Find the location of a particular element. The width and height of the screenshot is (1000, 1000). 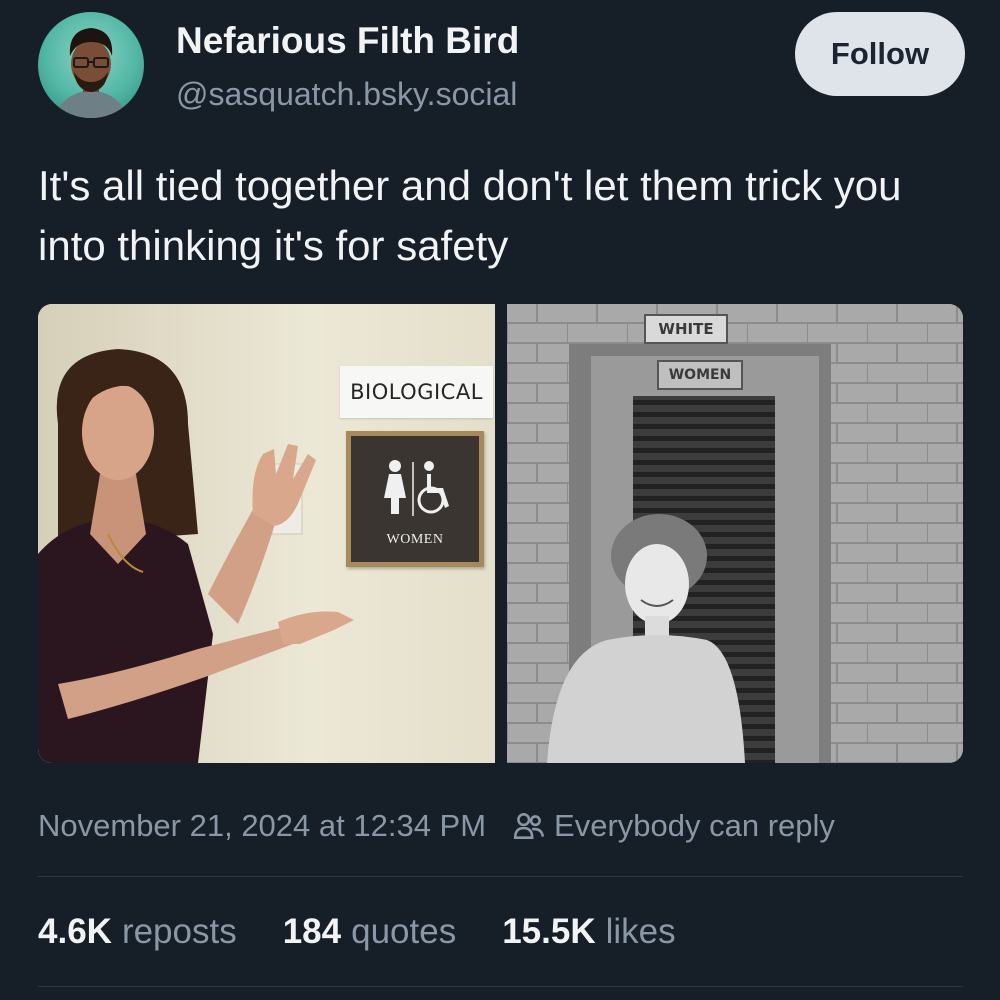

people-icon is located at coordinates (529, 826).